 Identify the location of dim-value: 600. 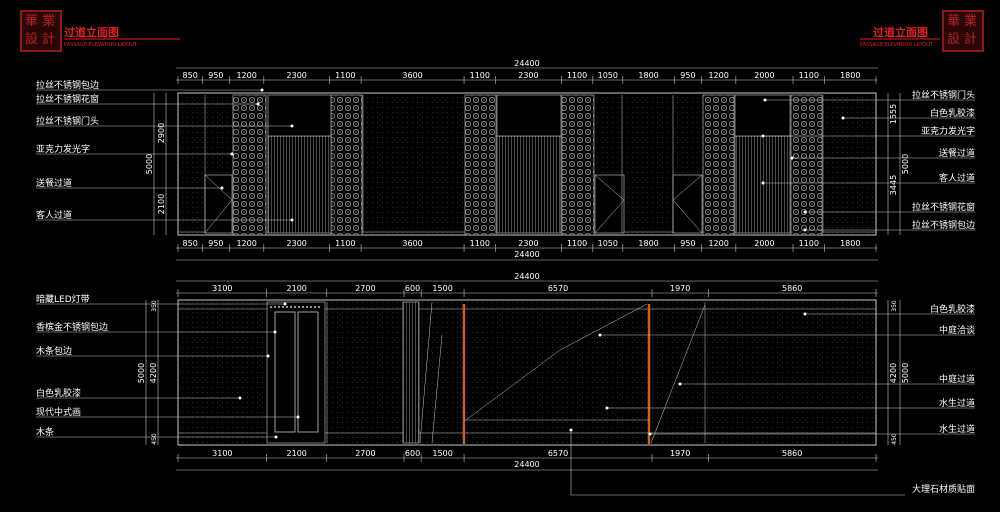
(412, 288).